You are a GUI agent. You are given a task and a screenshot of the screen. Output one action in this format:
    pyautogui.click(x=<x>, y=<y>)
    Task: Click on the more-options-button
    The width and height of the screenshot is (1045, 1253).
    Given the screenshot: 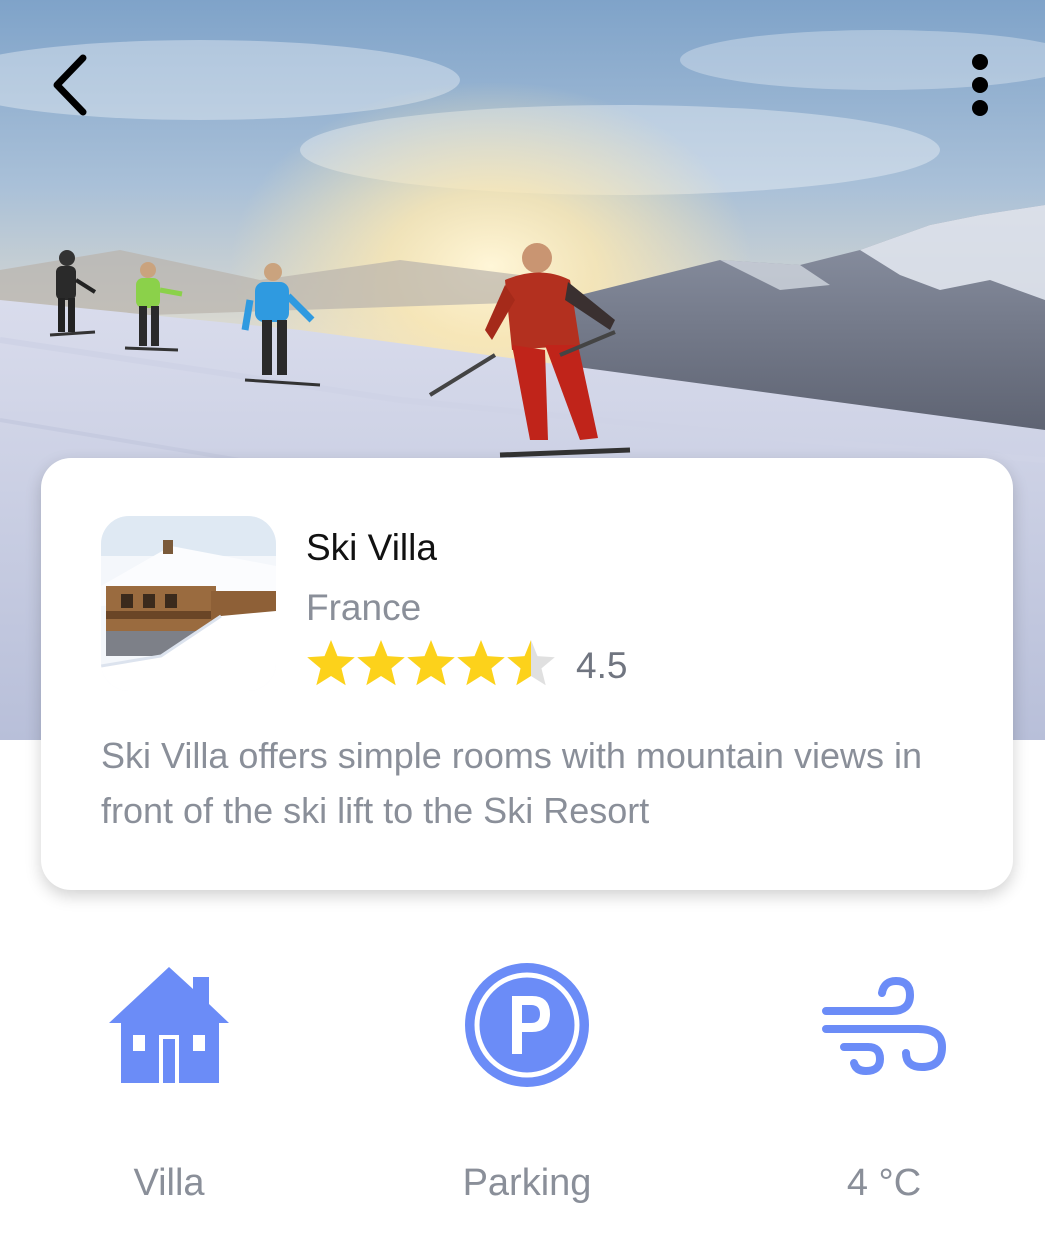 What is the action you would take?
    pyautogui.click(x=980, y=85)
    